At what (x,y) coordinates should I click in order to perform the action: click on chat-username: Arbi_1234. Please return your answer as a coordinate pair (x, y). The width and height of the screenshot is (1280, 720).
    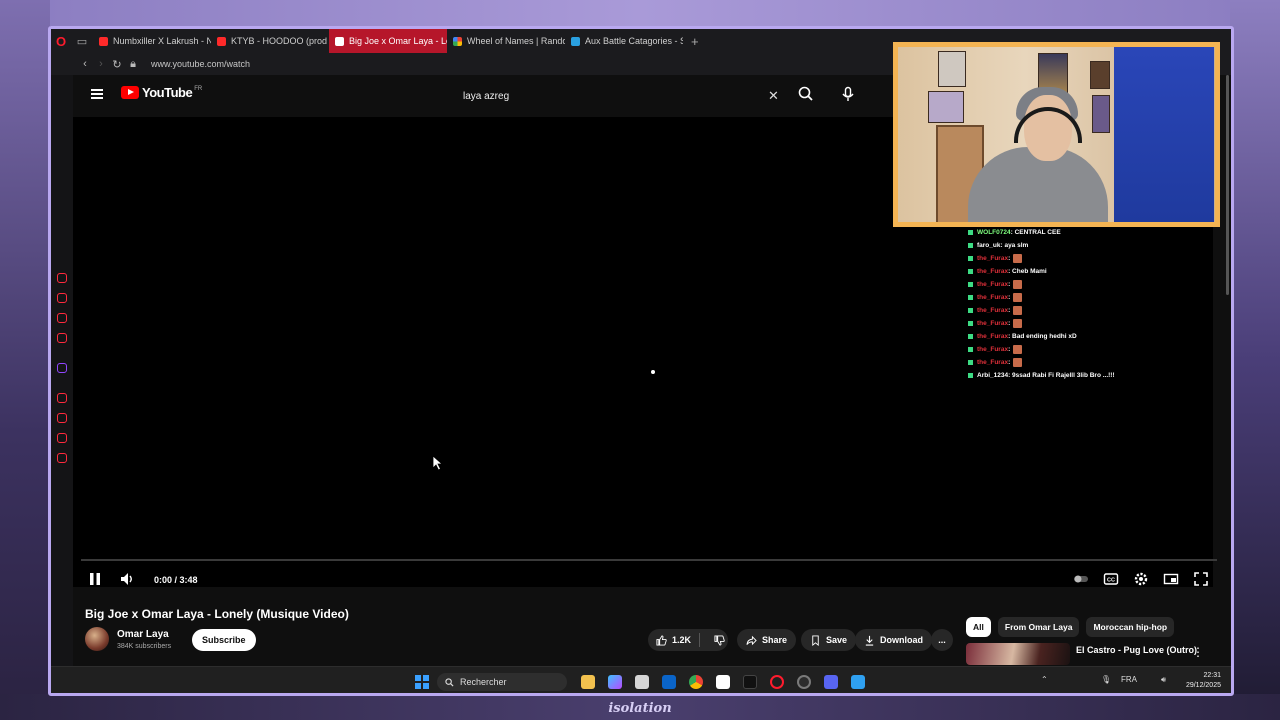
    Looking at the image, I should click on (993, 375).